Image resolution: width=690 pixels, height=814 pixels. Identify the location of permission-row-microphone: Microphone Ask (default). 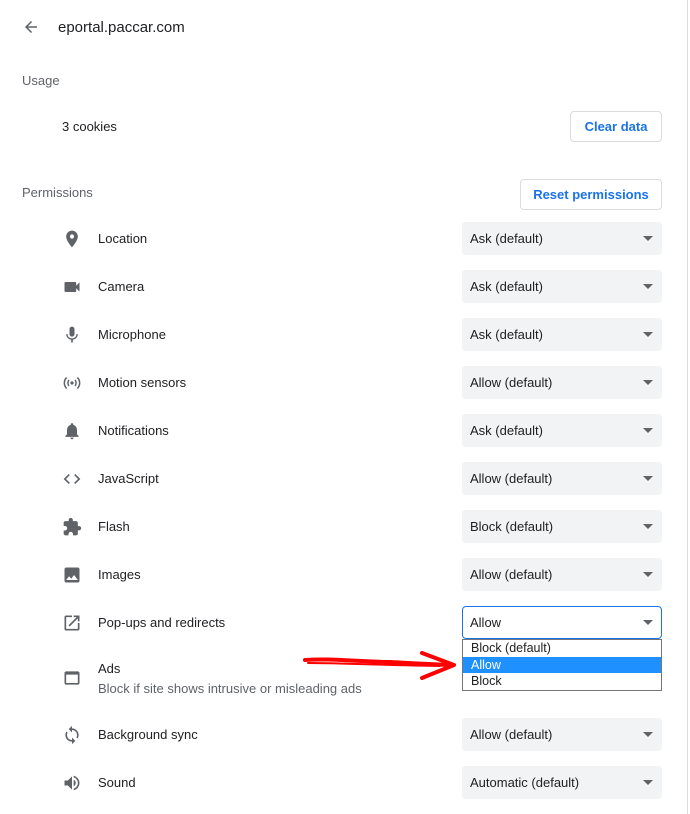
(343, 335).